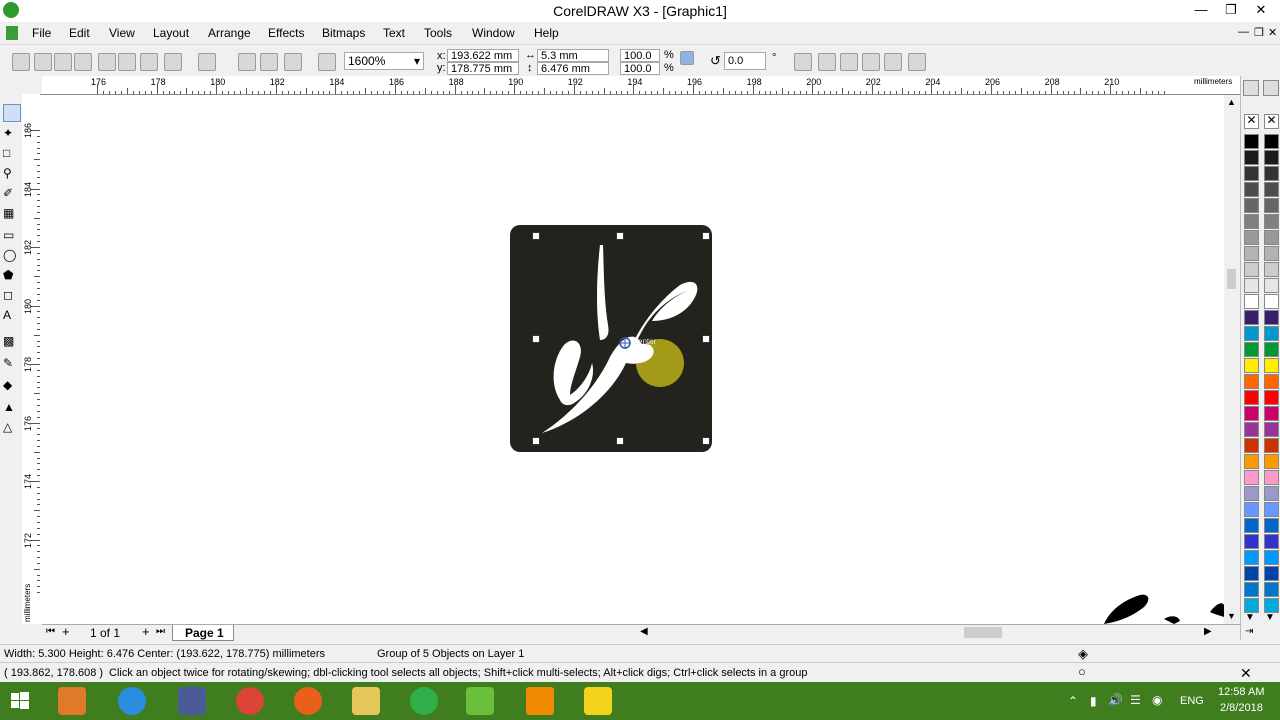 Image resolution: width=1280 pixels, height=720 pixels. I want to click on palette-scroll-down-icon: ▼, so click(1250, 617).